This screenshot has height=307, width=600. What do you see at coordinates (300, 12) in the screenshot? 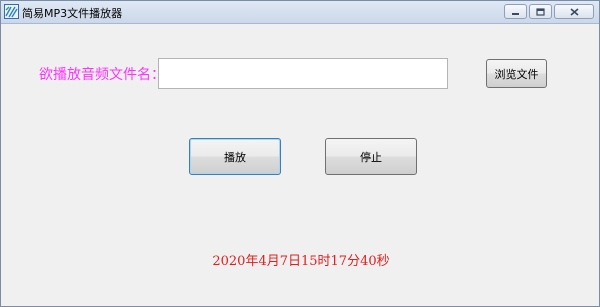
I see `title-bar: 简易MP3文件播放器` at bounding box center [300, 12].